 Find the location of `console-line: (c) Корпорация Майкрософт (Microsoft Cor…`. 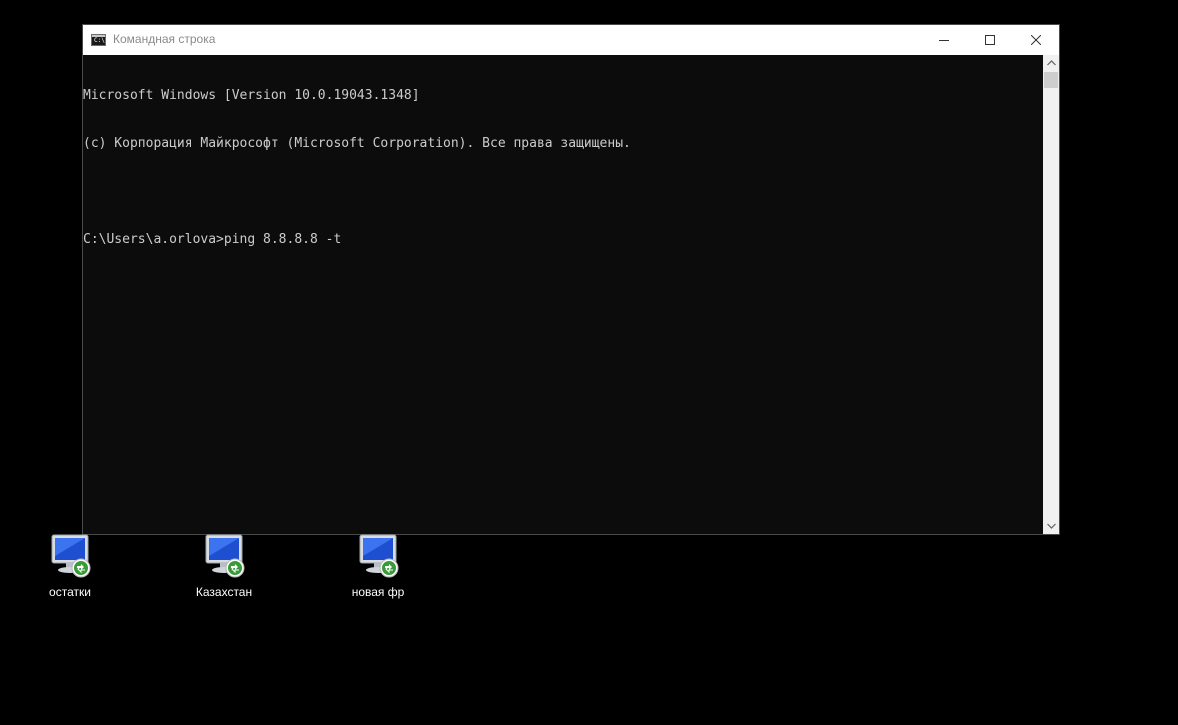

console-line: (c) Корпорация Майкрософт (Microsoft Cor… is located at coordinates (357, 143).